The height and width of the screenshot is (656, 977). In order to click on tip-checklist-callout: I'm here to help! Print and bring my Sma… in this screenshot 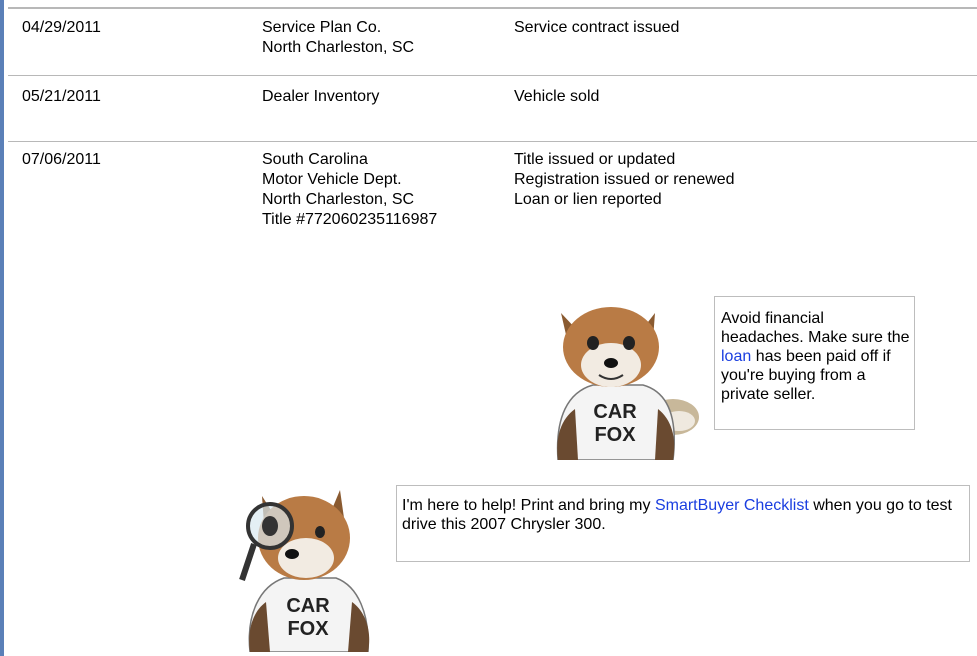, I will do `click(683, 523)`.